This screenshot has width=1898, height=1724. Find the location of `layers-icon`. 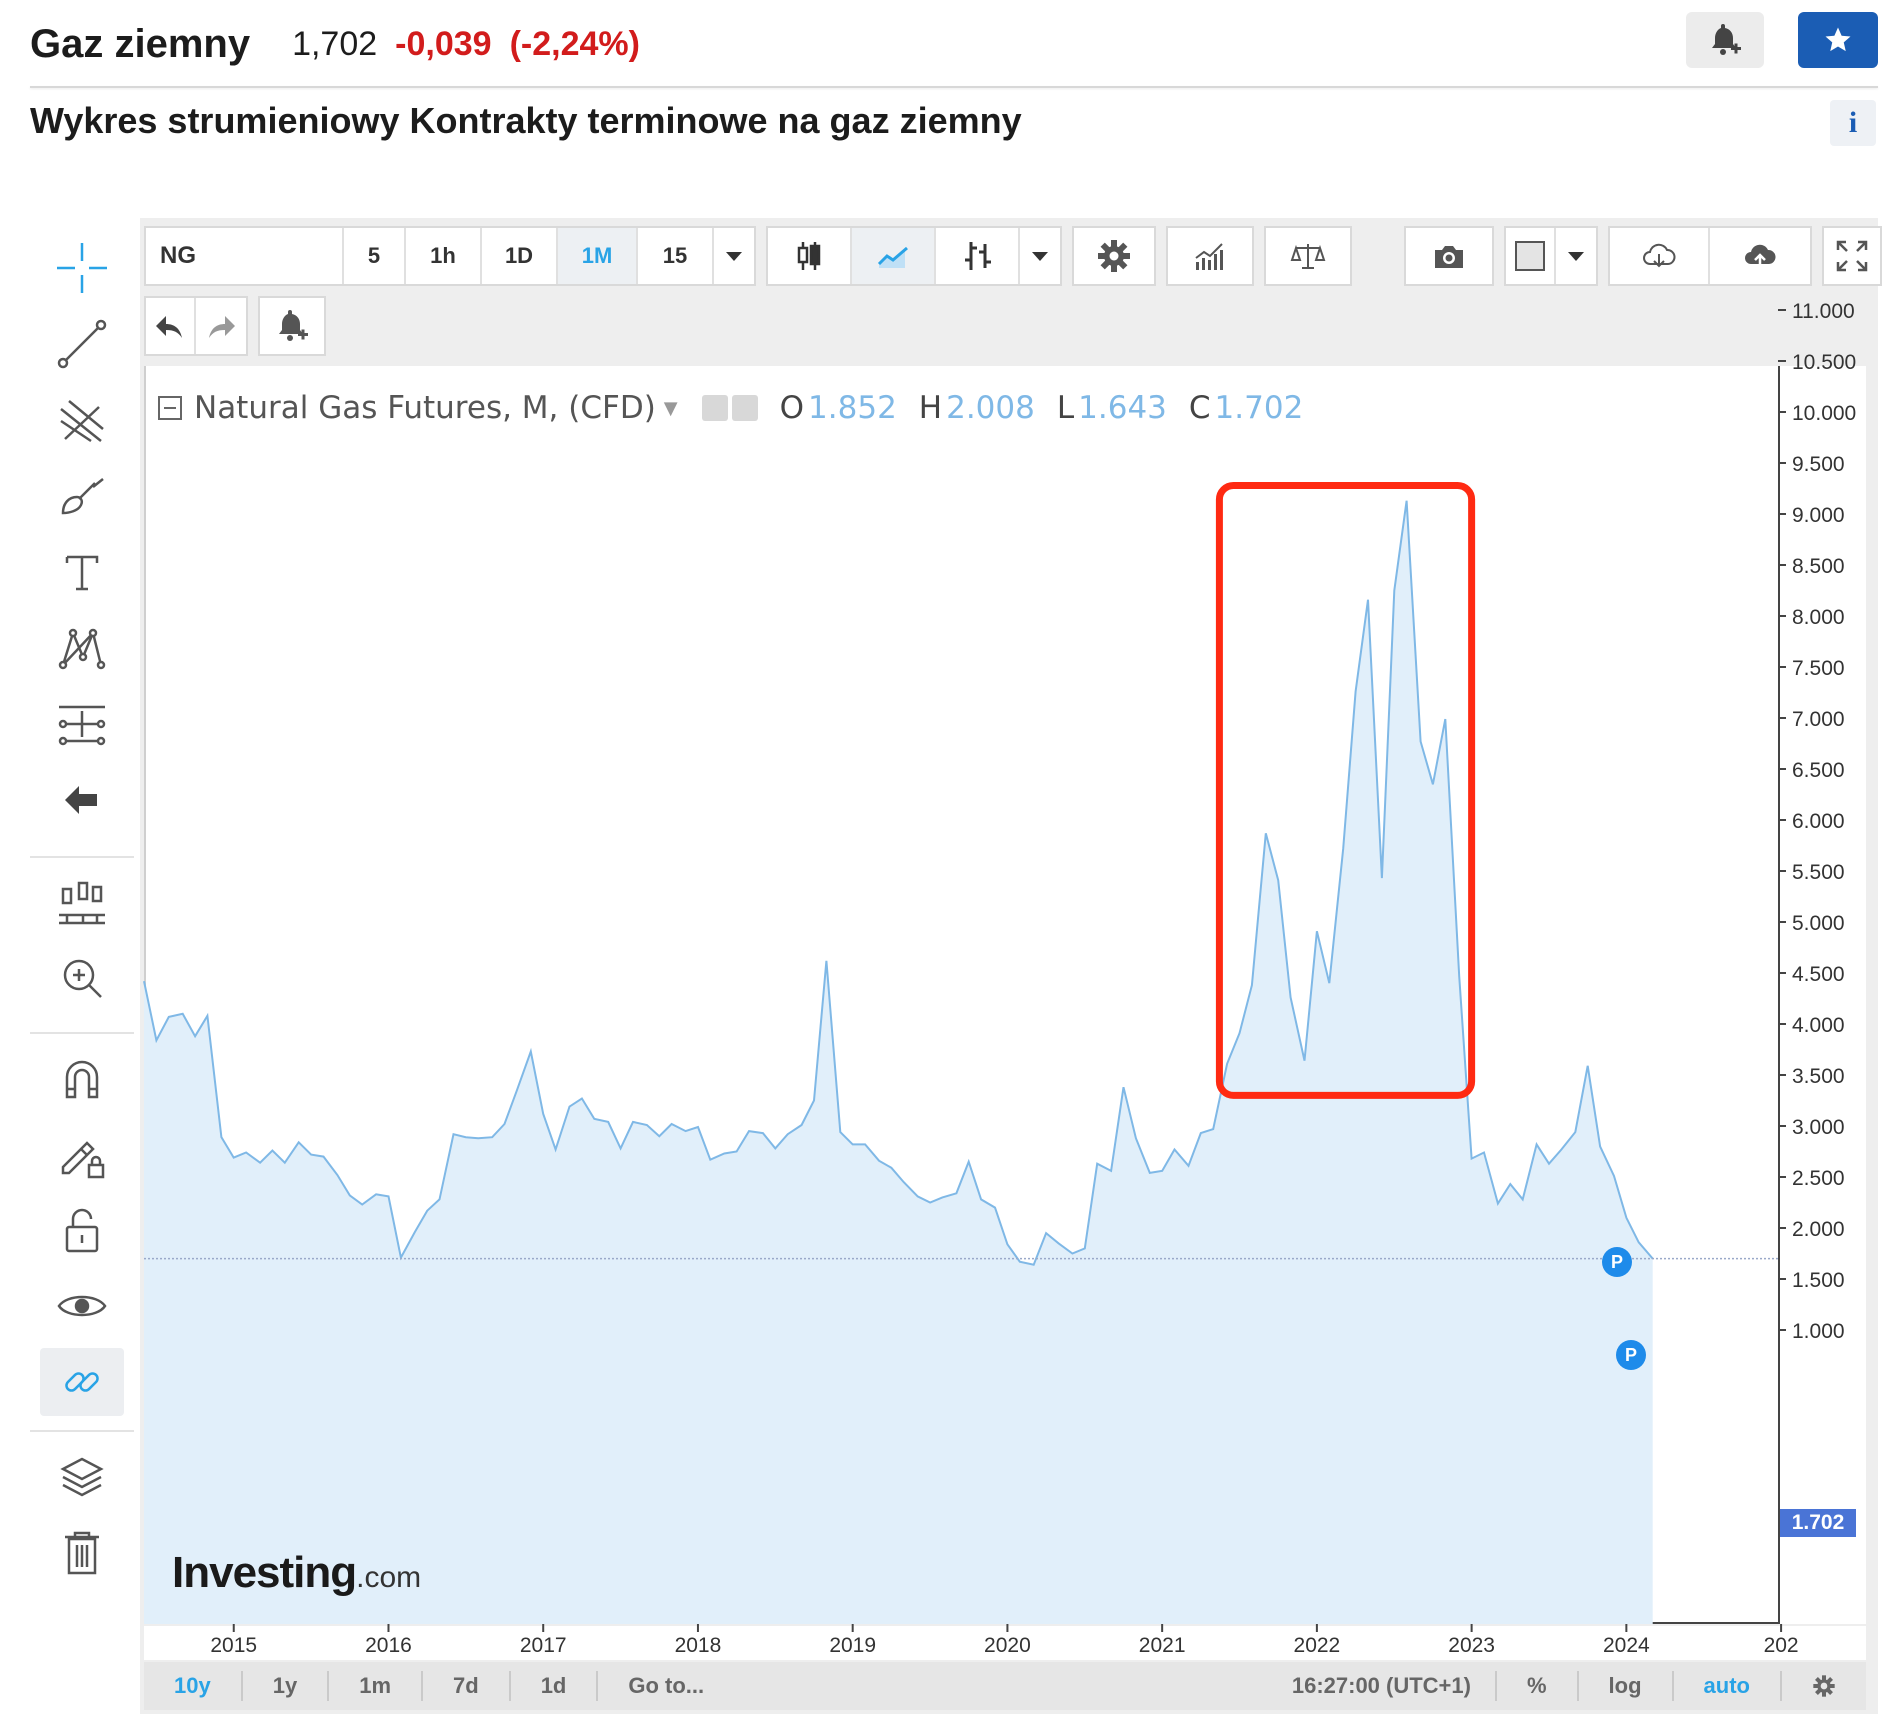

layers-icon is located at coordinates (82, 1477).